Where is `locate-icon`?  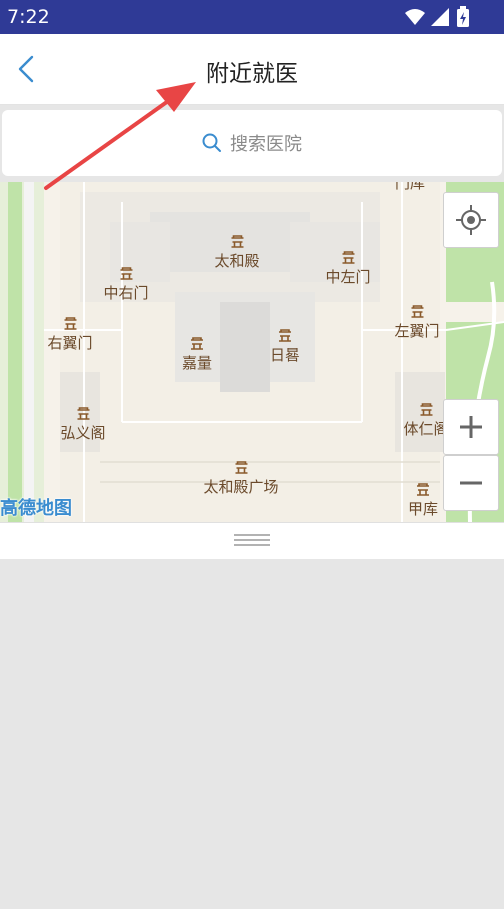
locate-icon is located at coordinates (471, 220).